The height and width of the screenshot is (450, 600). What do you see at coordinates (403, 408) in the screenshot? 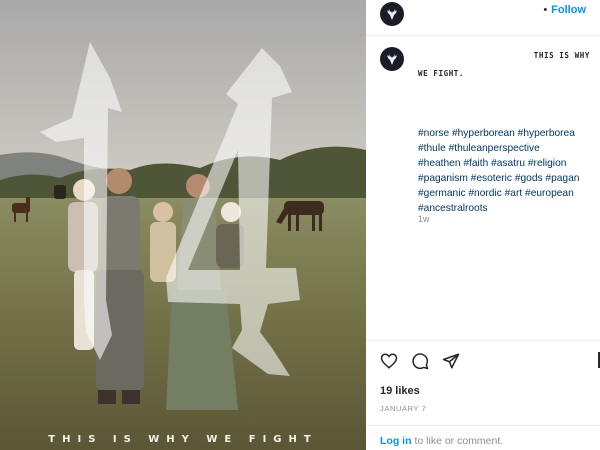
I see `post-date: JANUARY 7` at bounding box center [403, 408].